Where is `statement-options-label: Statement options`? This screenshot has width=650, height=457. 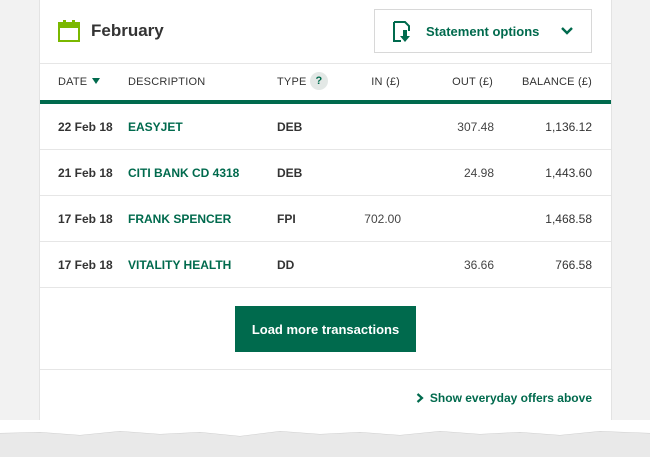 statement-options-label: Statement options is located at coordinates (483, 31).